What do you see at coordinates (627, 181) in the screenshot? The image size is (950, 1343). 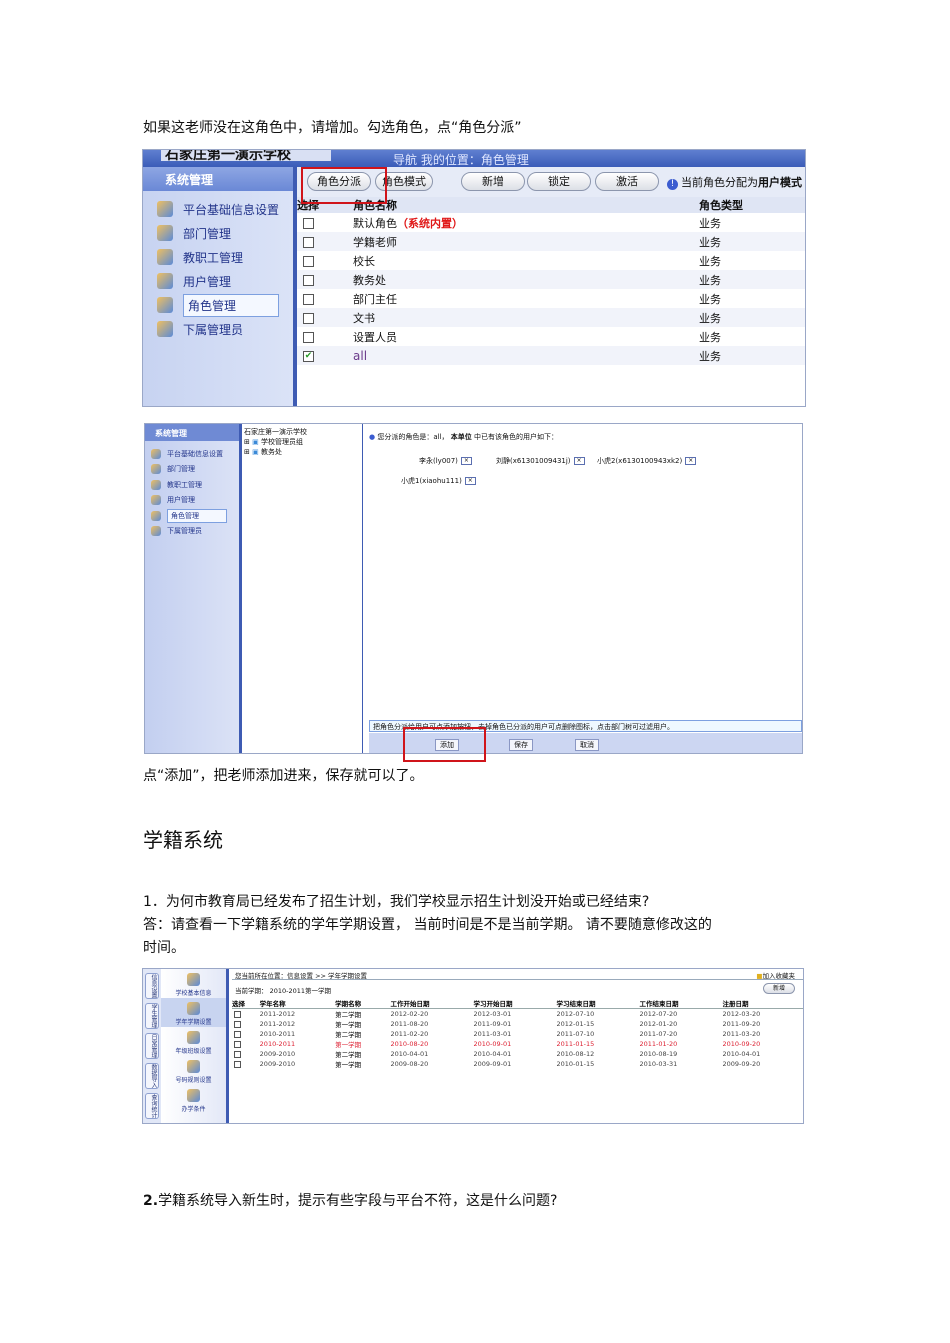 I see `activate-button: 激活` at bounding box center [627, 181].